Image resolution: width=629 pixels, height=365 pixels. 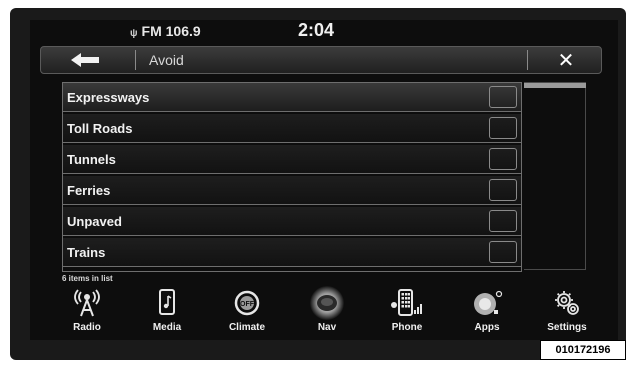 I want to click on dock-item-label: Nav, so click(x=327, y=327).